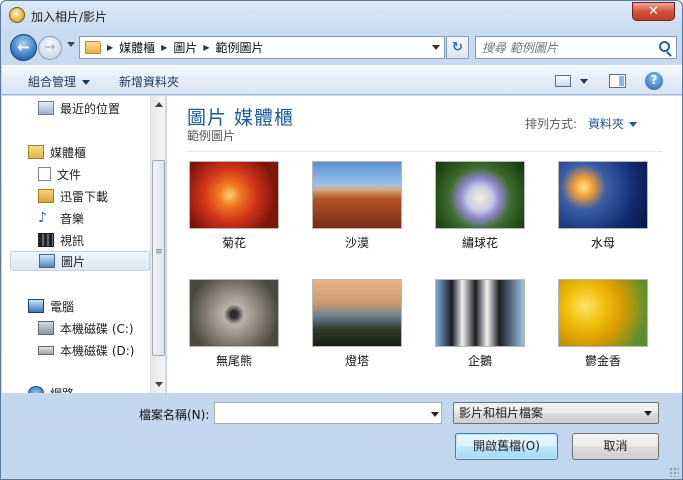 The width and height of the screenshot is (683, 480). Describe the element at coordinates (90, 108) in the screenshot. I see `sidebar-item-label: 最近的位置` at that location.